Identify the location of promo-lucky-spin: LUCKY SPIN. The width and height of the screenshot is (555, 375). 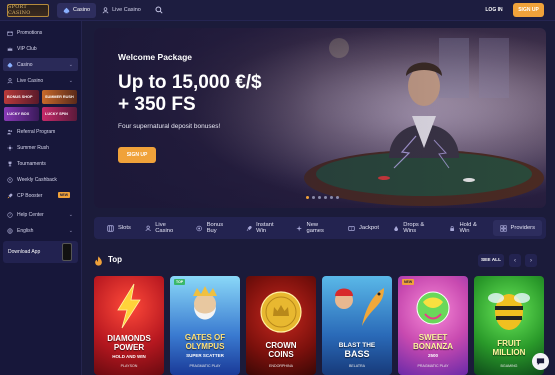
(59, 114).